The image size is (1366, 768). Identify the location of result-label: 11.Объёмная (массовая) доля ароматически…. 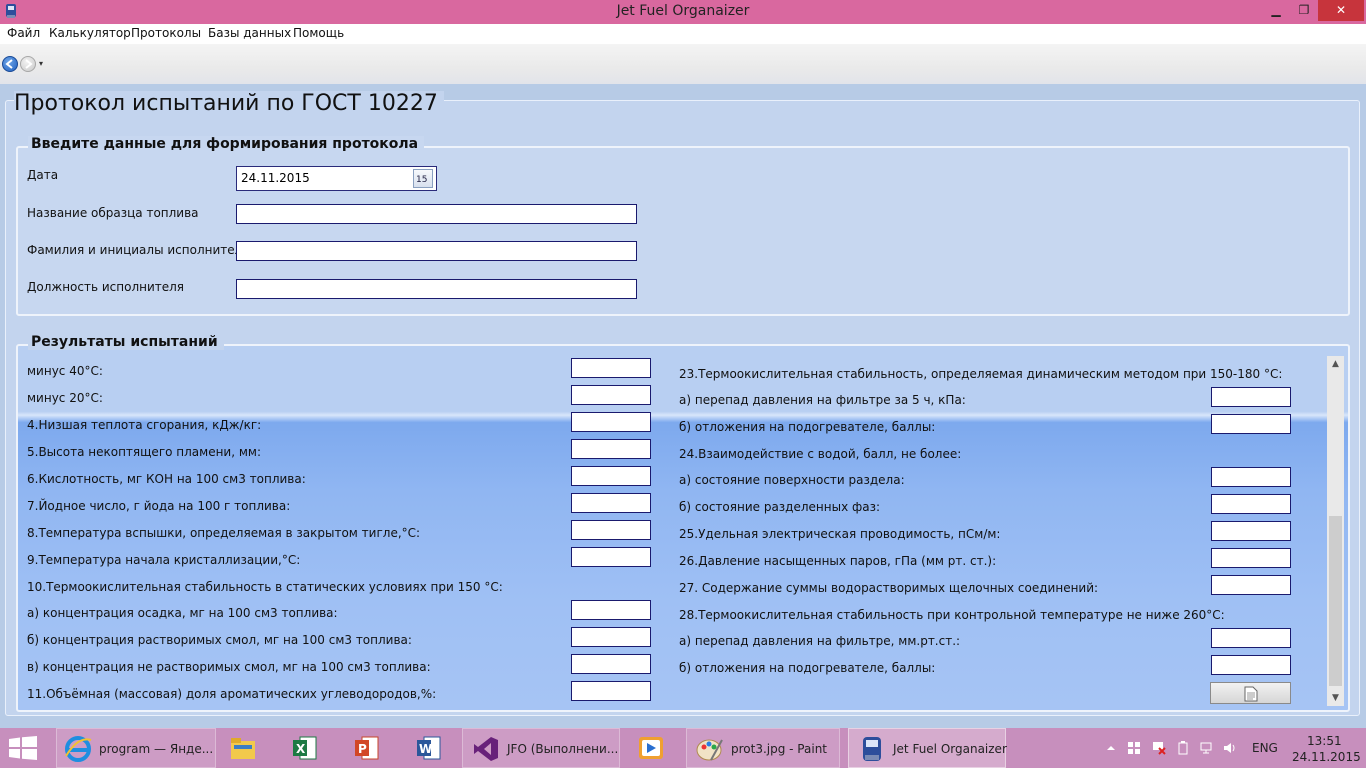
(232, 694).